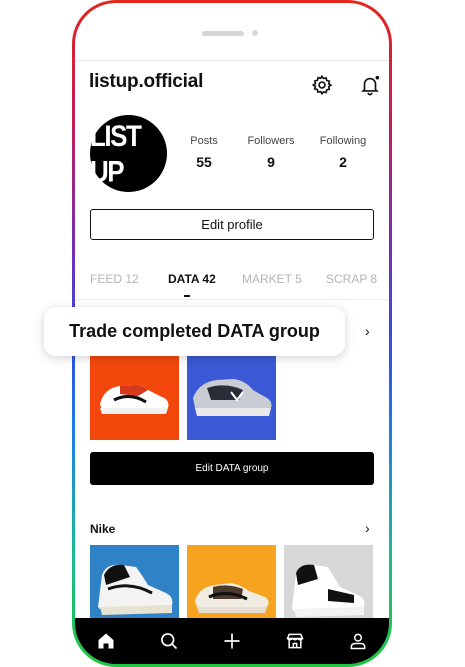 The image size is (465, 667). Describe the element at coordinates (351, 279) in the screenshot. I see `tab-scrap: SCRAP 8` at that location.